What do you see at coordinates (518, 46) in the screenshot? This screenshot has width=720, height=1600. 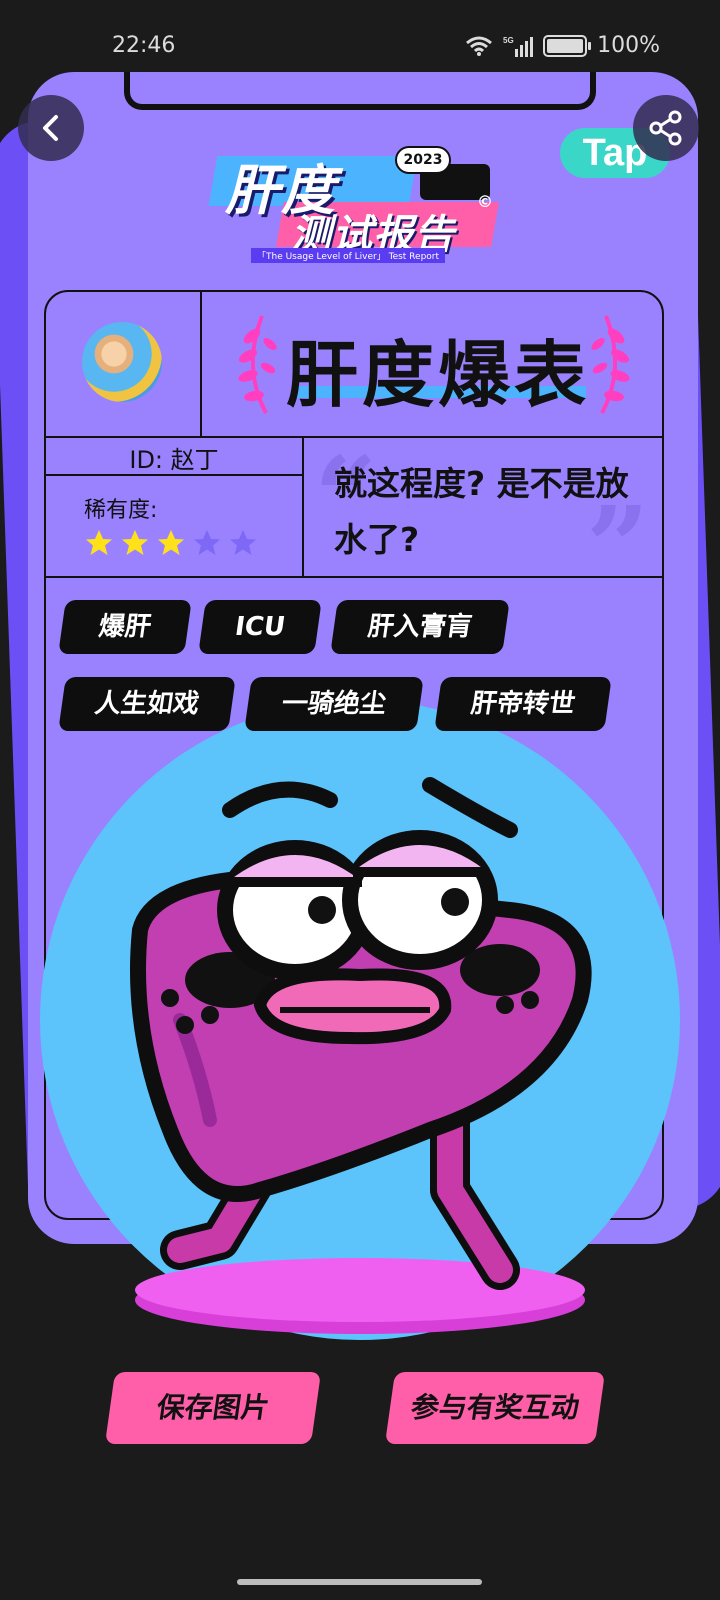 I see `signal-icon: 5G` at bounding box center [518, 46].